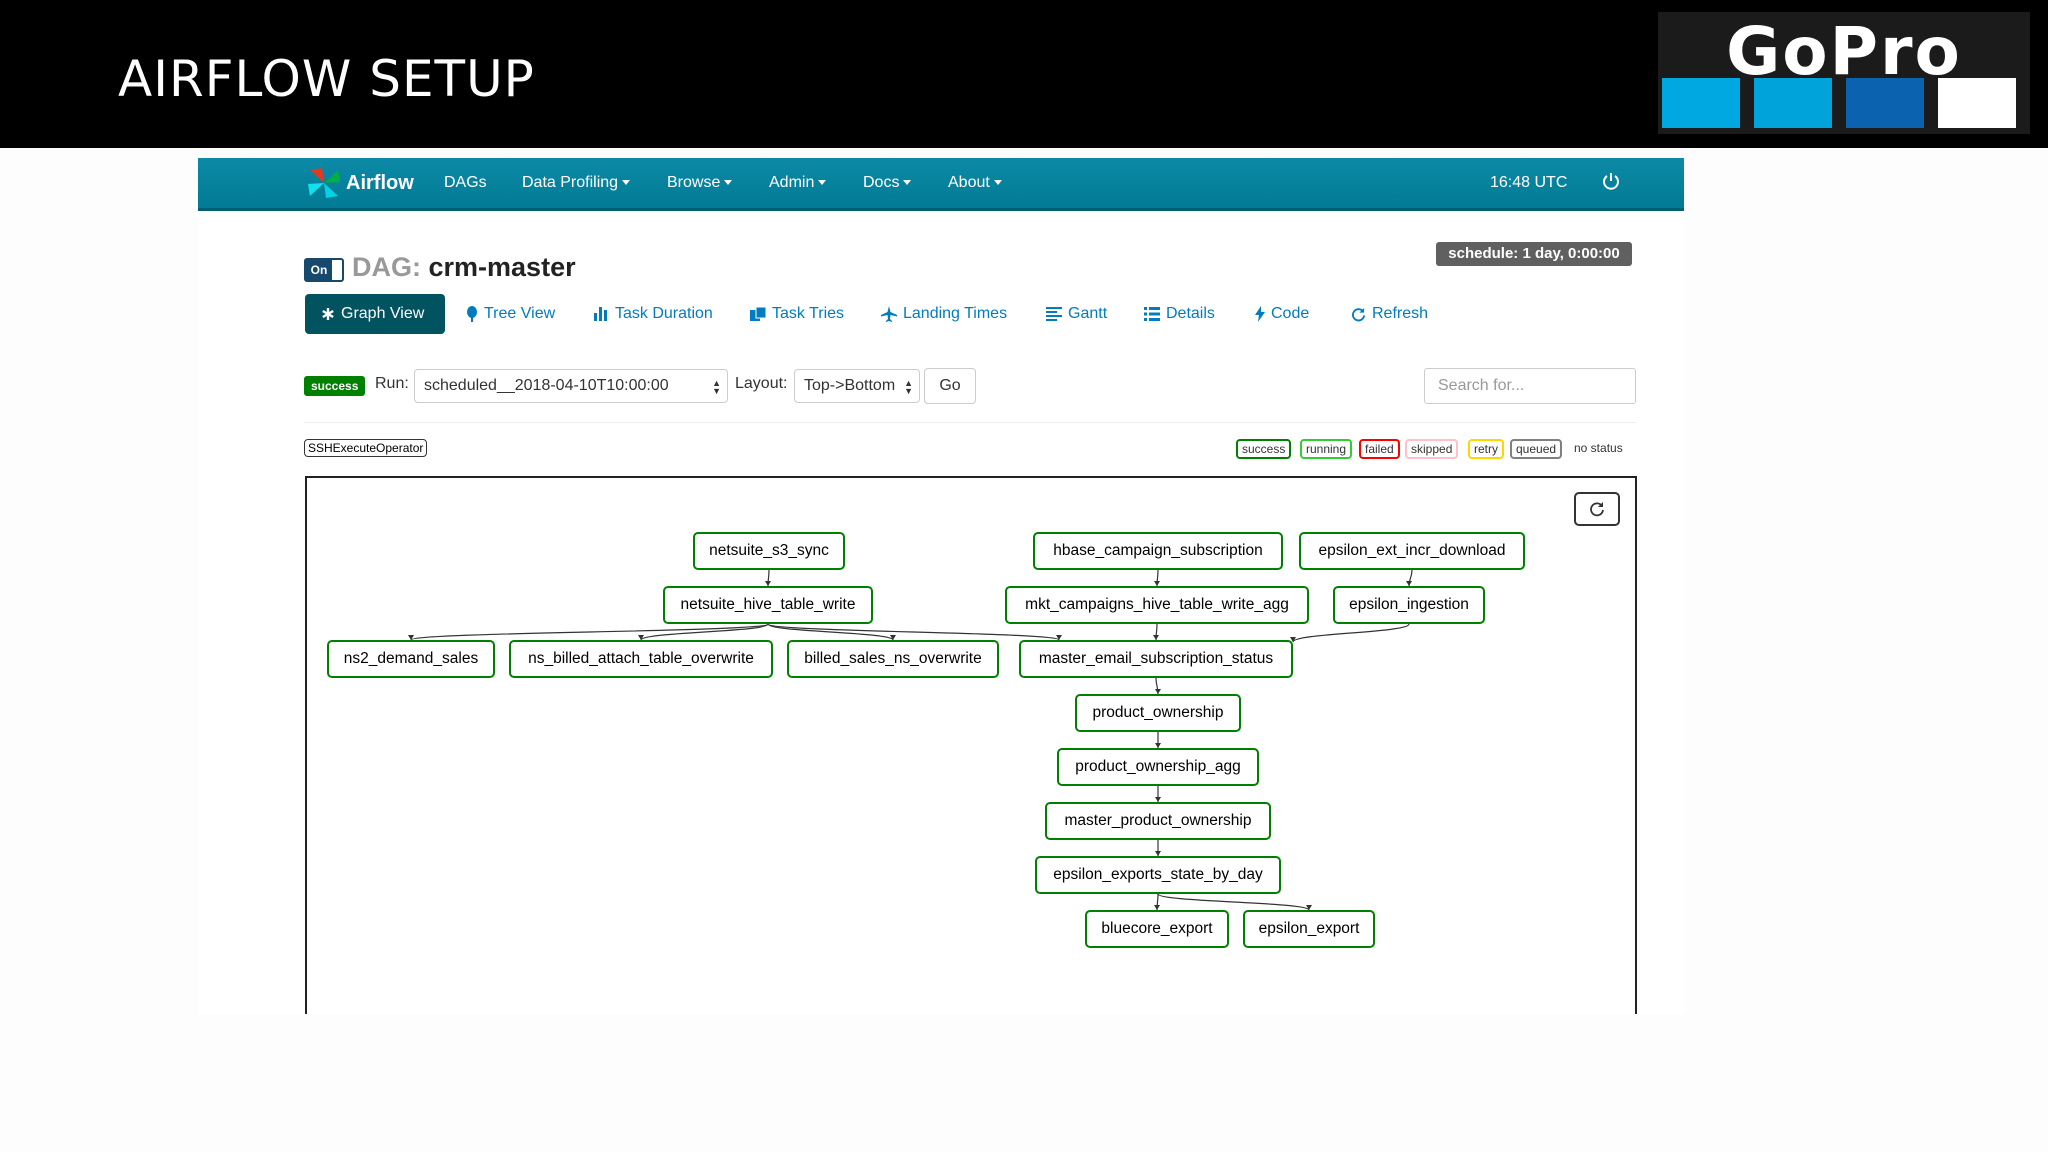  What do you see at coordinates (808, 313) in the screenshot?
I see `tab-label: Task Tries` at bounding box center [808, 313].